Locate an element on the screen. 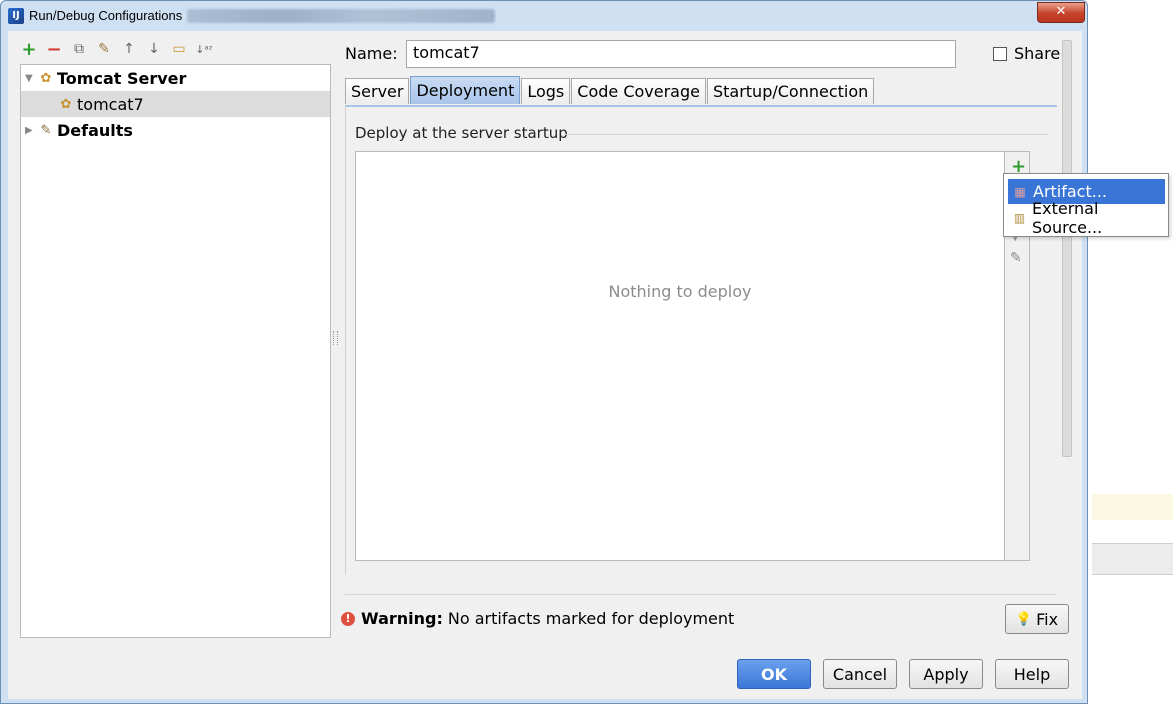 The image size is (1173, 709). fix-button: 💡 Fix is located at coordinates (1037, 619).